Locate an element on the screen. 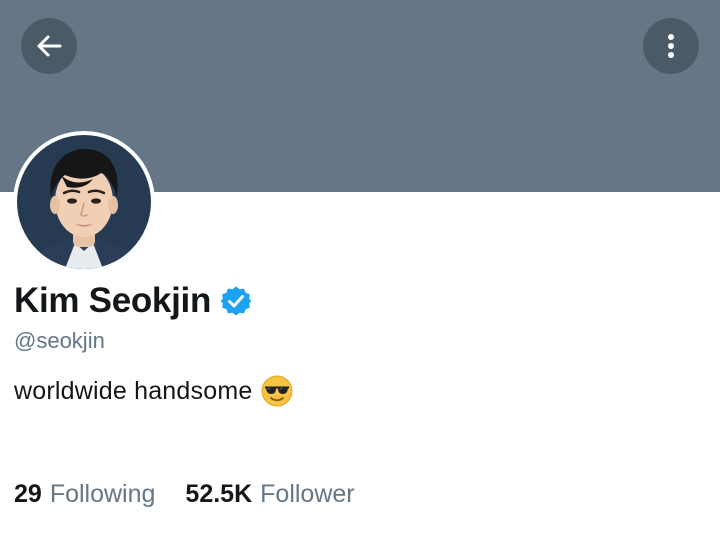 The image size is (720, 536). followers-label: Follower is located at coordinates (307, 493).